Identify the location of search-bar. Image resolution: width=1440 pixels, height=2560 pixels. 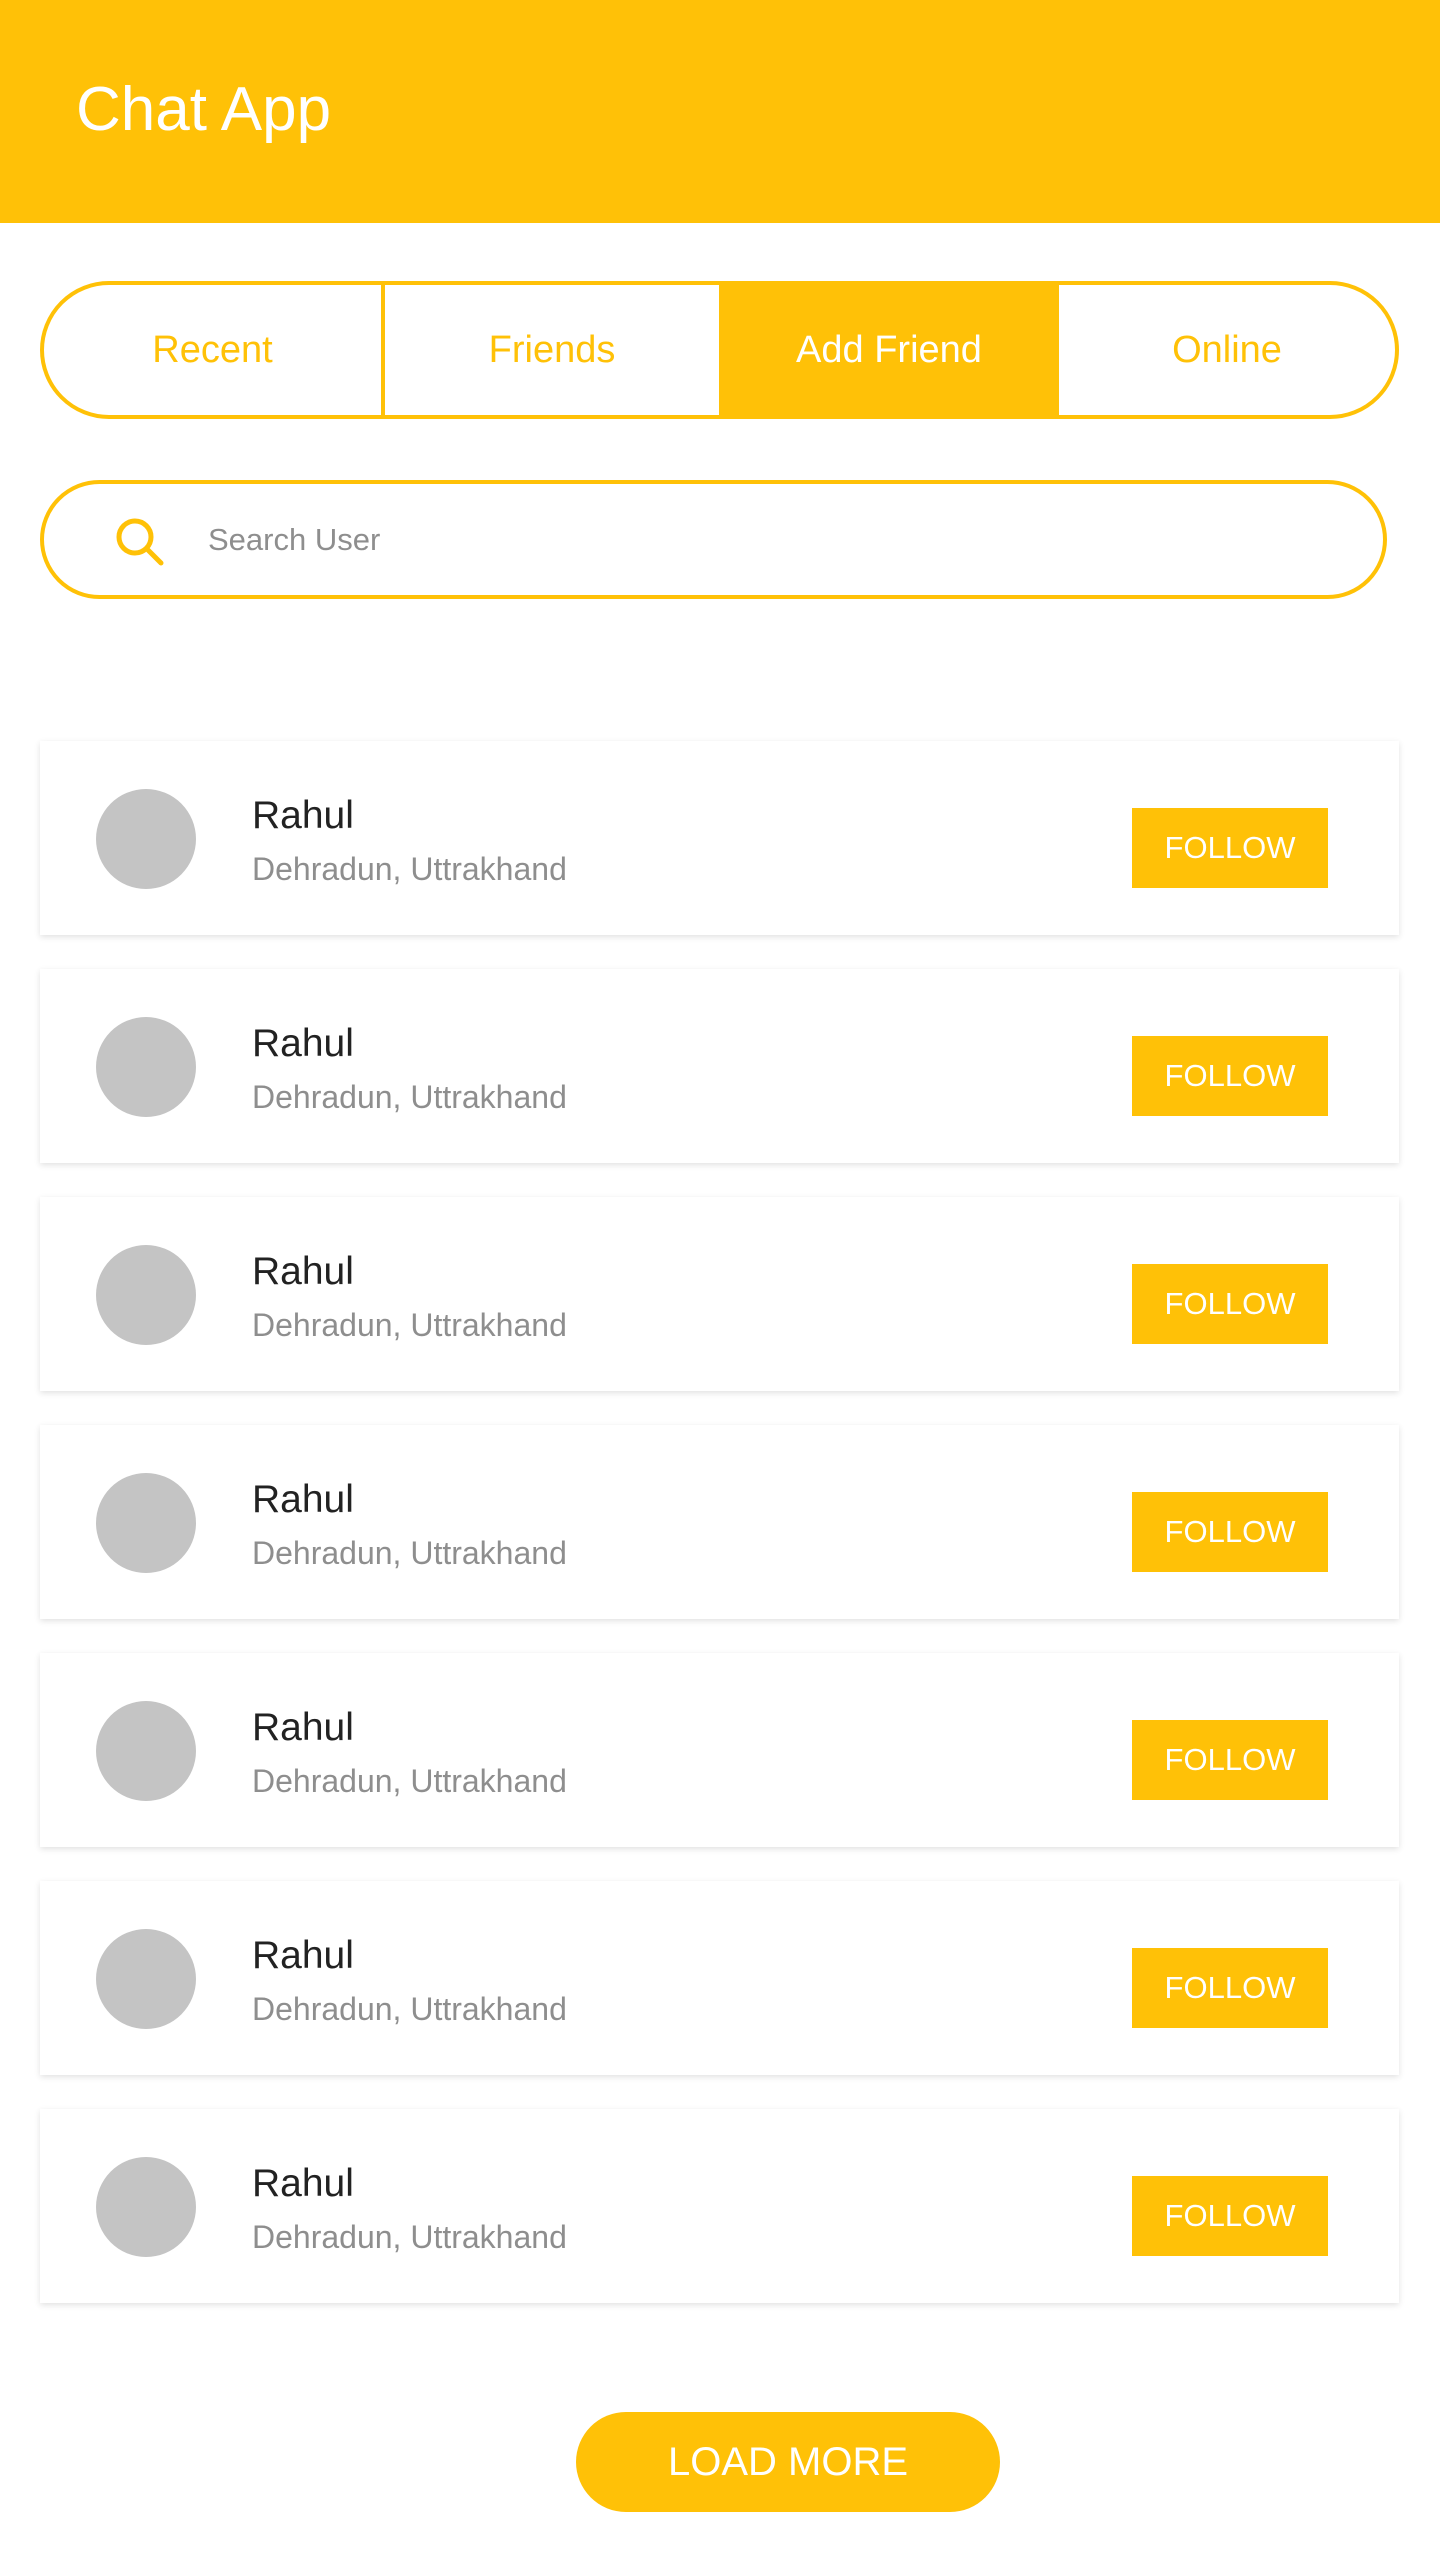
(713, 539).